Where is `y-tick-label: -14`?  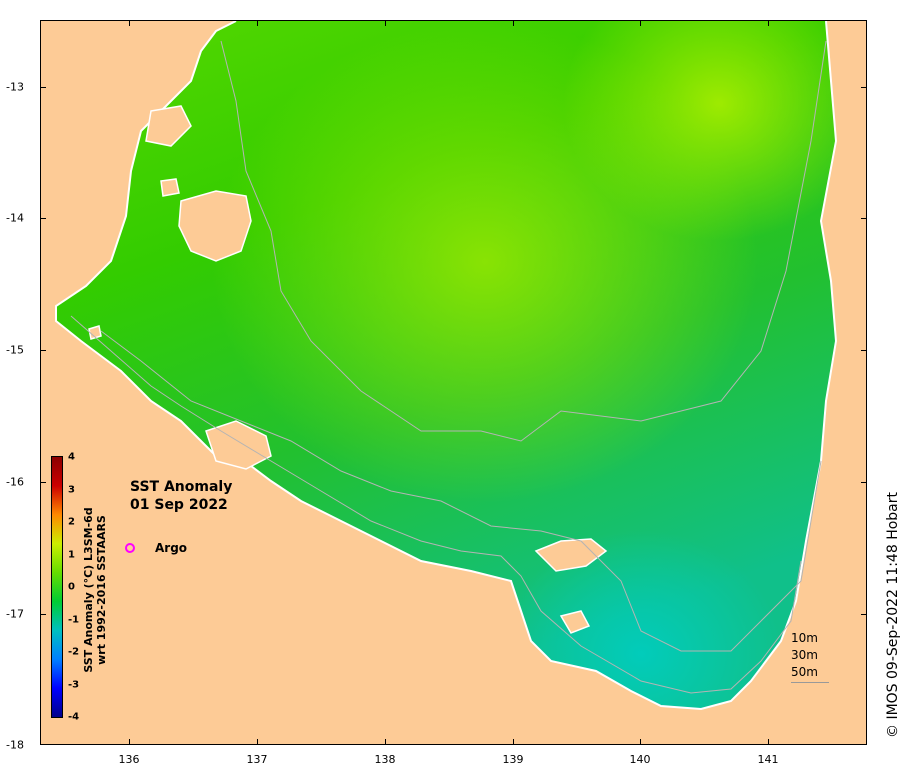 y-tick-label: -14 is located at coordinates (15, 218).